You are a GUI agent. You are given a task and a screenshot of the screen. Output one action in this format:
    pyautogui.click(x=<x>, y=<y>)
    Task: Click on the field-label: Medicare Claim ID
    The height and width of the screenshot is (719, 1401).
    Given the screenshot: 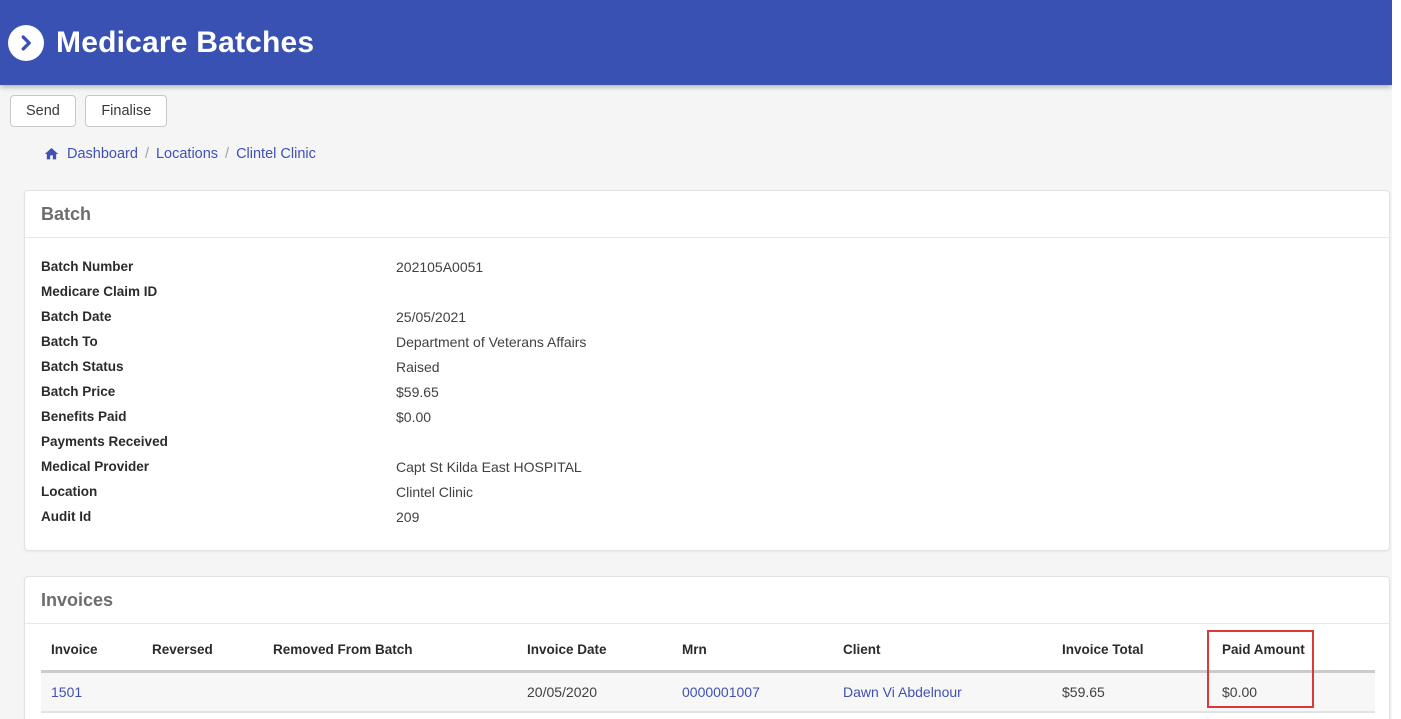 What is the action you would take?
    pyautogui.click(x=99, y=291)
    